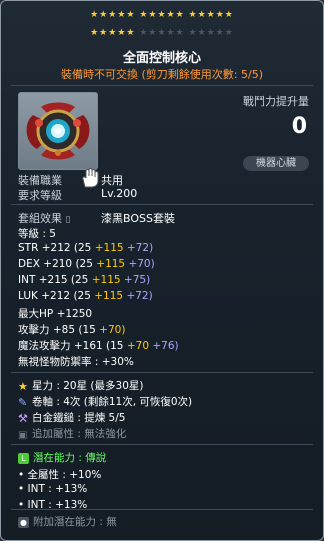 The width and height of the screenshot is (324, 541). Describe the element at coordinates (112, 402) in the screenshot. I see `scroll-text: 卷軸 : 4次 (剩餘11次, 可恢復0次)` at that location.